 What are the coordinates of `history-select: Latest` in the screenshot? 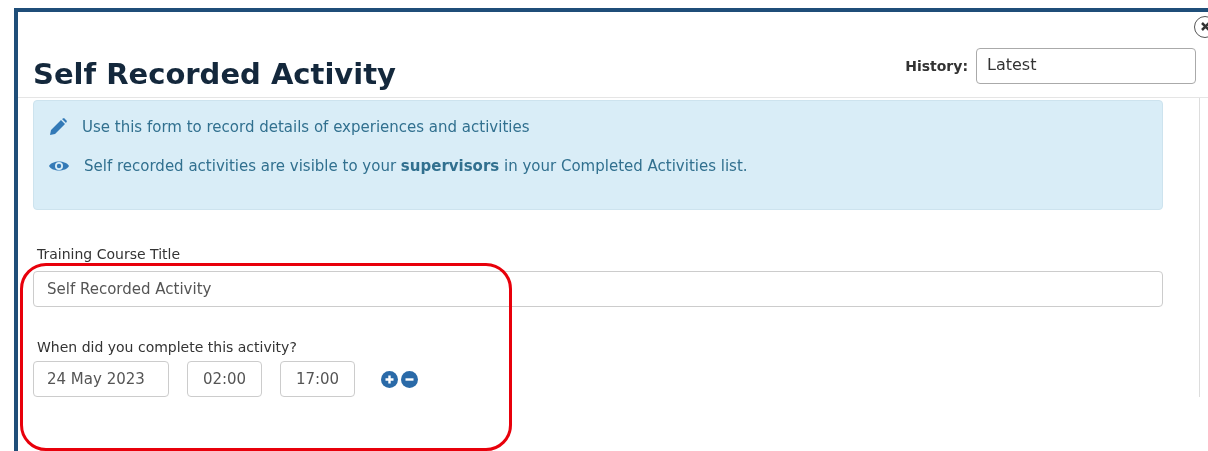 It's located at (1086, 65).